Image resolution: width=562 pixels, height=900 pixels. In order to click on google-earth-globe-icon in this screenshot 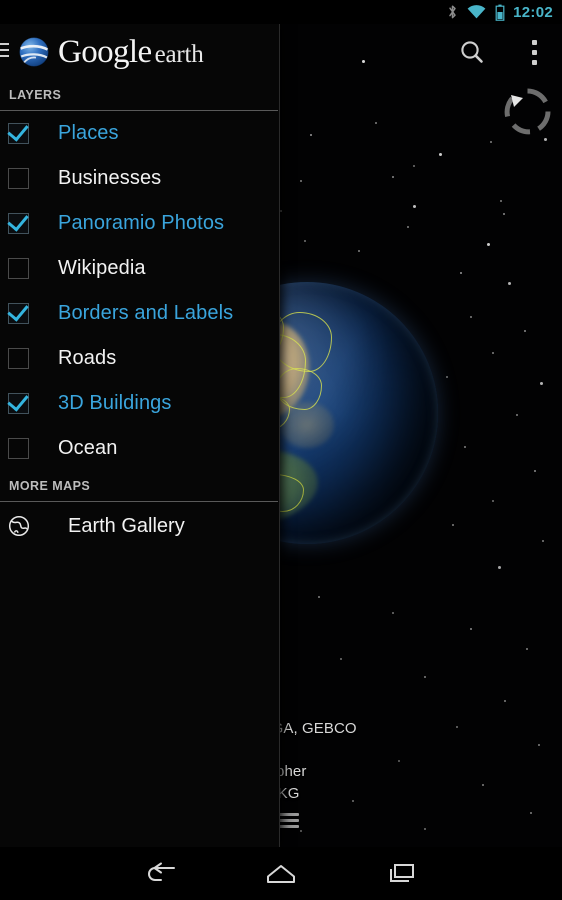, I will do `click(34, 52)`.